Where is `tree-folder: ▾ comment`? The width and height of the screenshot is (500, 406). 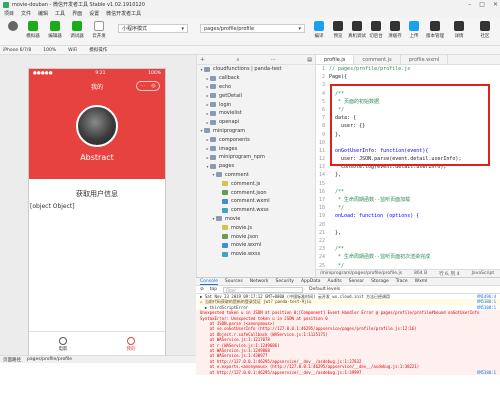 tree-folder: ▾ comment is located at coordinates (256, 175).